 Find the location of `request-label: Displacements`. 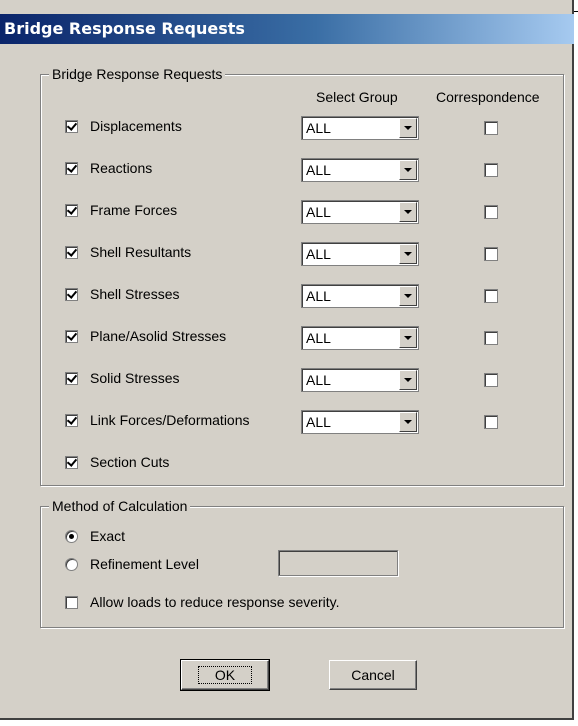

request-label: Displacements is located at coordinates (136, 126).